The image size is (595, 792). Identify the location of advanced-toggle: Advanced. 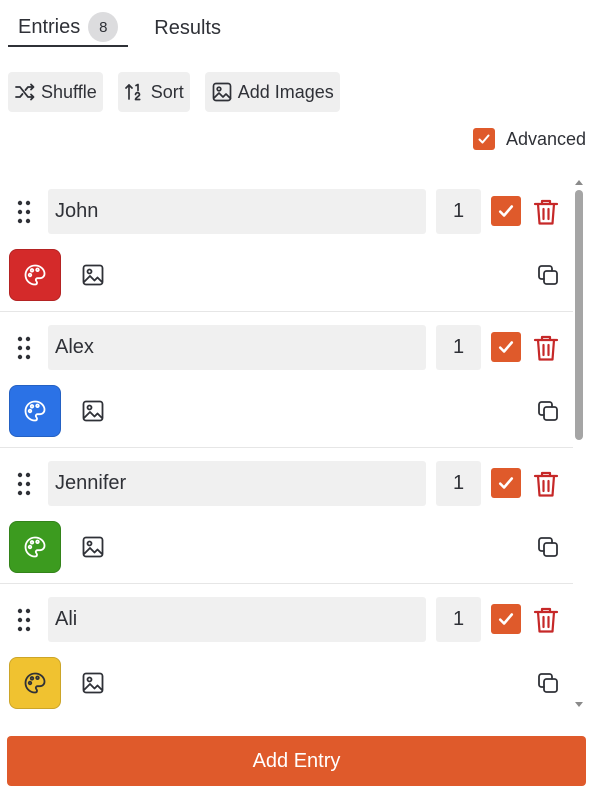
(529, 139).